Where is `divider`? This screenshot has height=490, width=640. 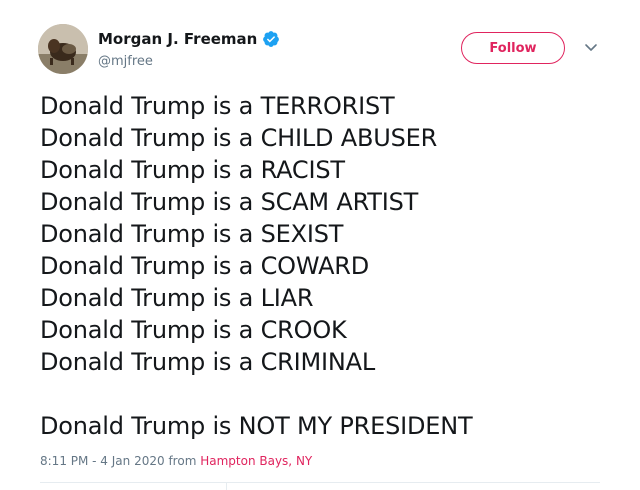 divider is located at coordinates (320, 482).